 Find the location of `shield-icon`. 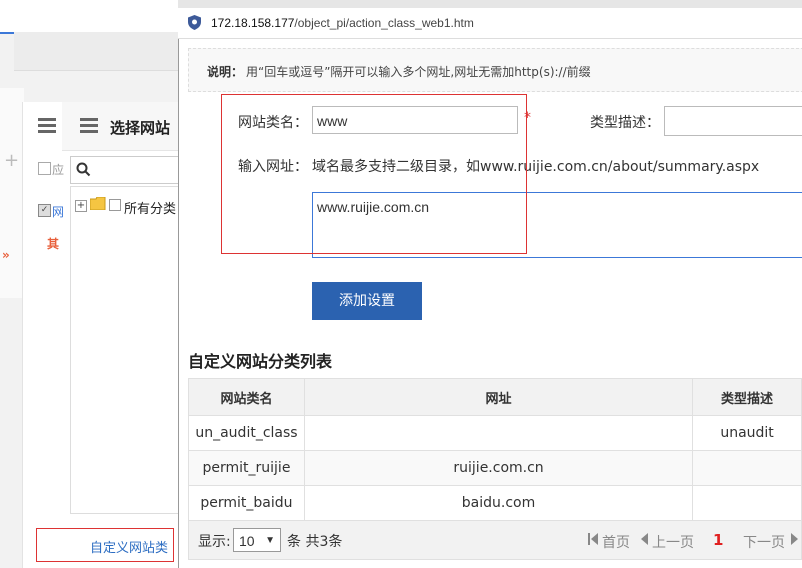

shield-icon is located at coordinates (194, 22).